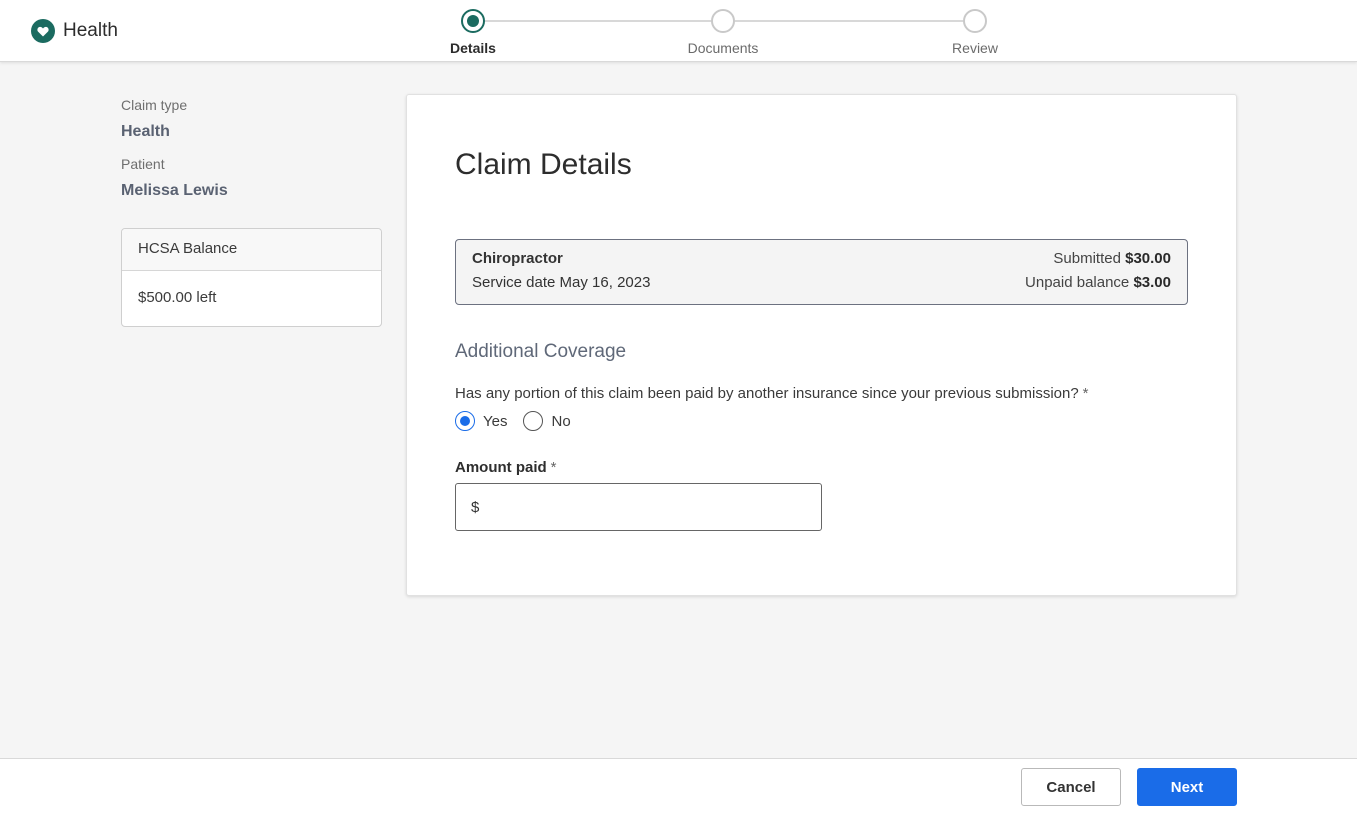  I want to click on claim-submitted: Submitted $30.00, so click(1112, 258).